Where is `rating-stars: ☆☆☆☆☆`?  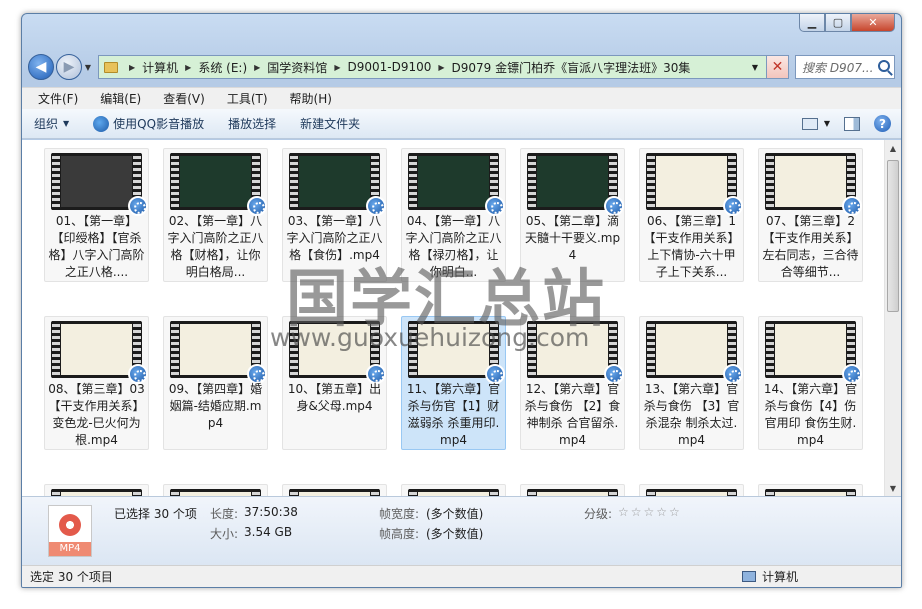 rating-stars: ☆☆☆☆☆ is located at coordinates (650, 512).